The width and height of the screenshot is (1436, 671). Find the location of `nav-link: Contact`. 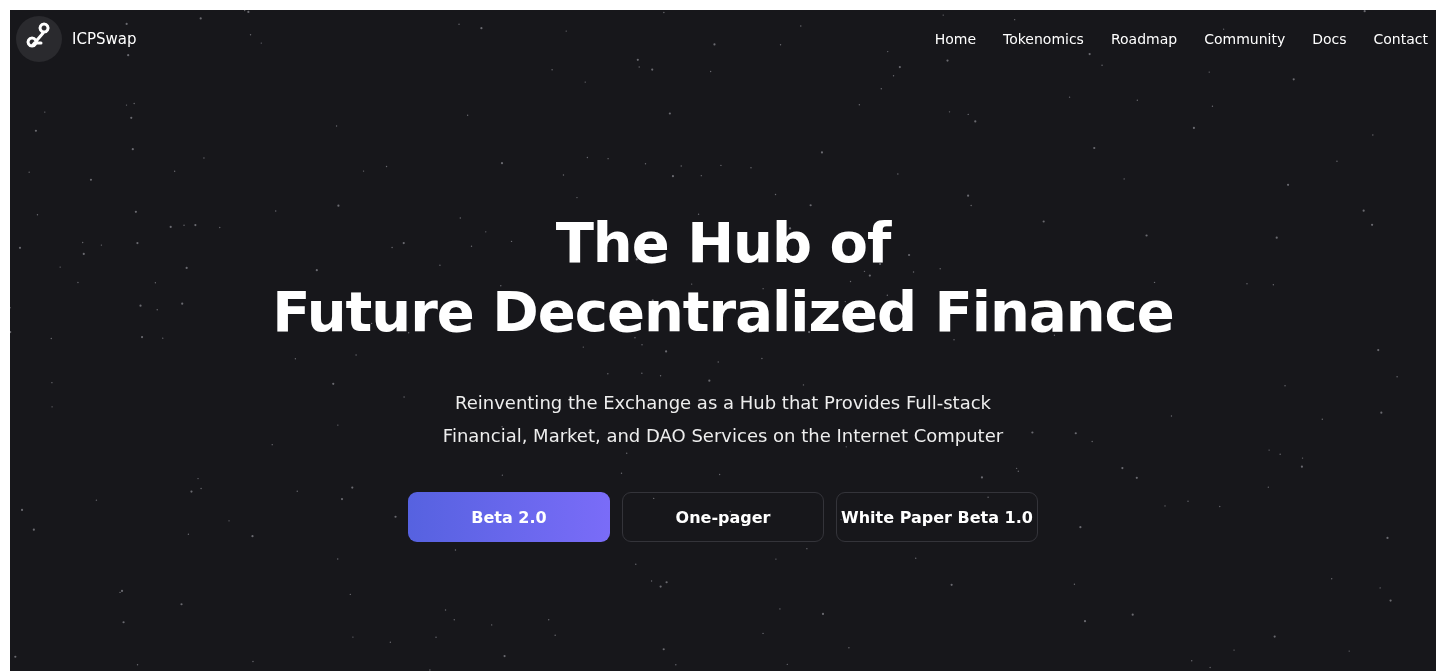

nav-link: Contact is located at coordinates (1400, 39).